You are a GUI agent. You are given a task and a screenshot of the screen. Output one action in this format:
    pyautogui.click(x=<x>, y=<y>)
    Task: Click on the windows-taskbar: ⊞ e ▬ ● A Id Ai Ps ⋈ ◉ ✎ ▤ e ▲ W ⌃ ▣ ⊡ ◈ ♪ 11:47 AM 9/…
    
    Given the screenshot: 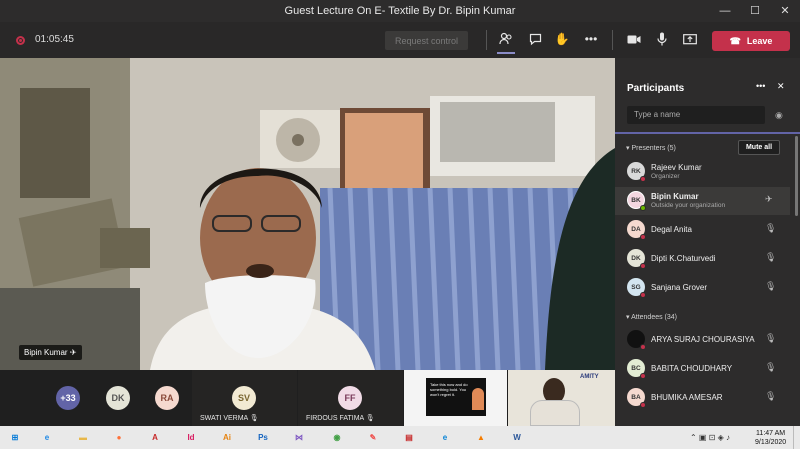 What is the action you would take?
    pyautogui.click(x=400, y=437)
    